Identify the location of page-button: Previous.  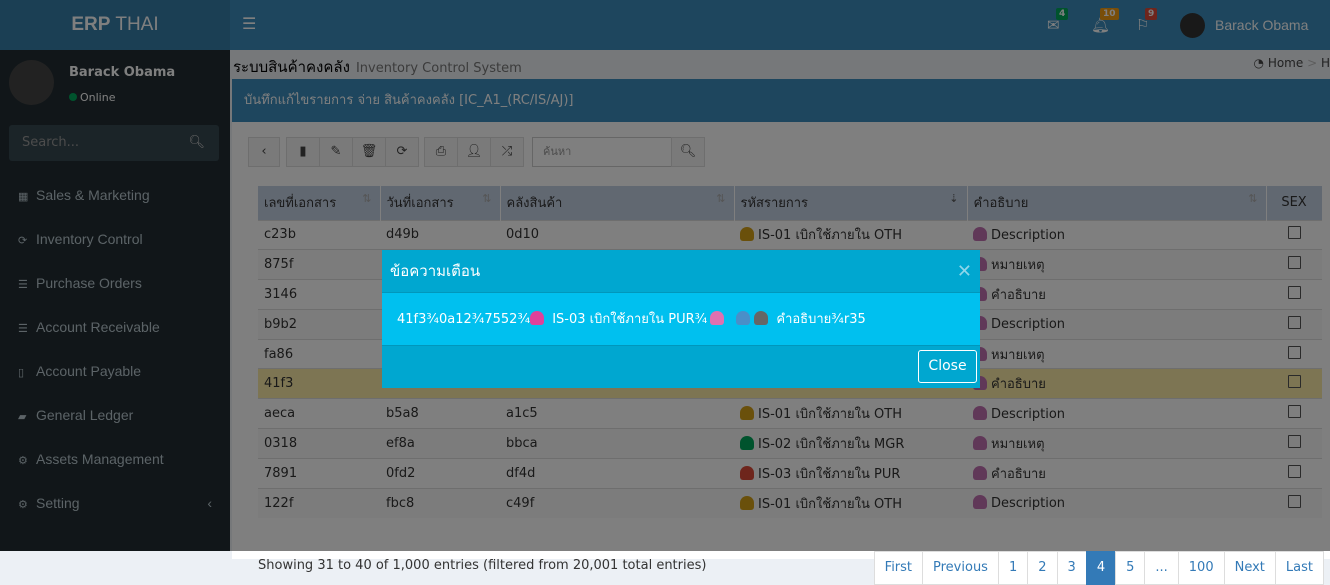
(960, 568).